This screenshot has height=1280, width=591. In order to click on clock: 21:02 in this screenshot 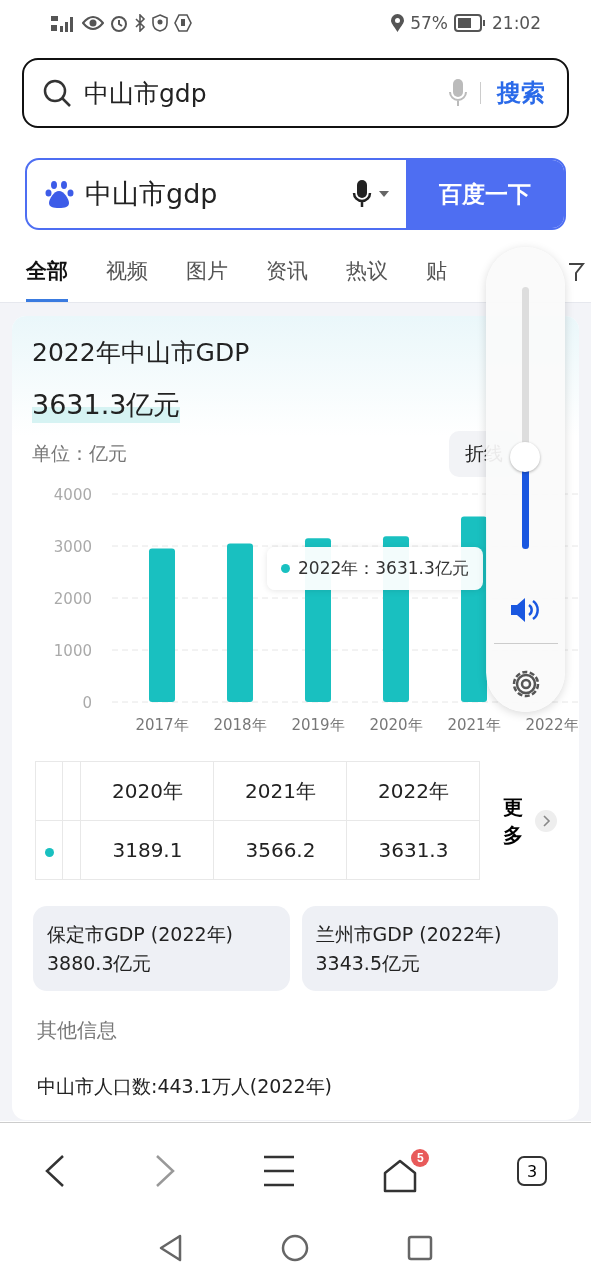, I will do `click(516, 23)`.